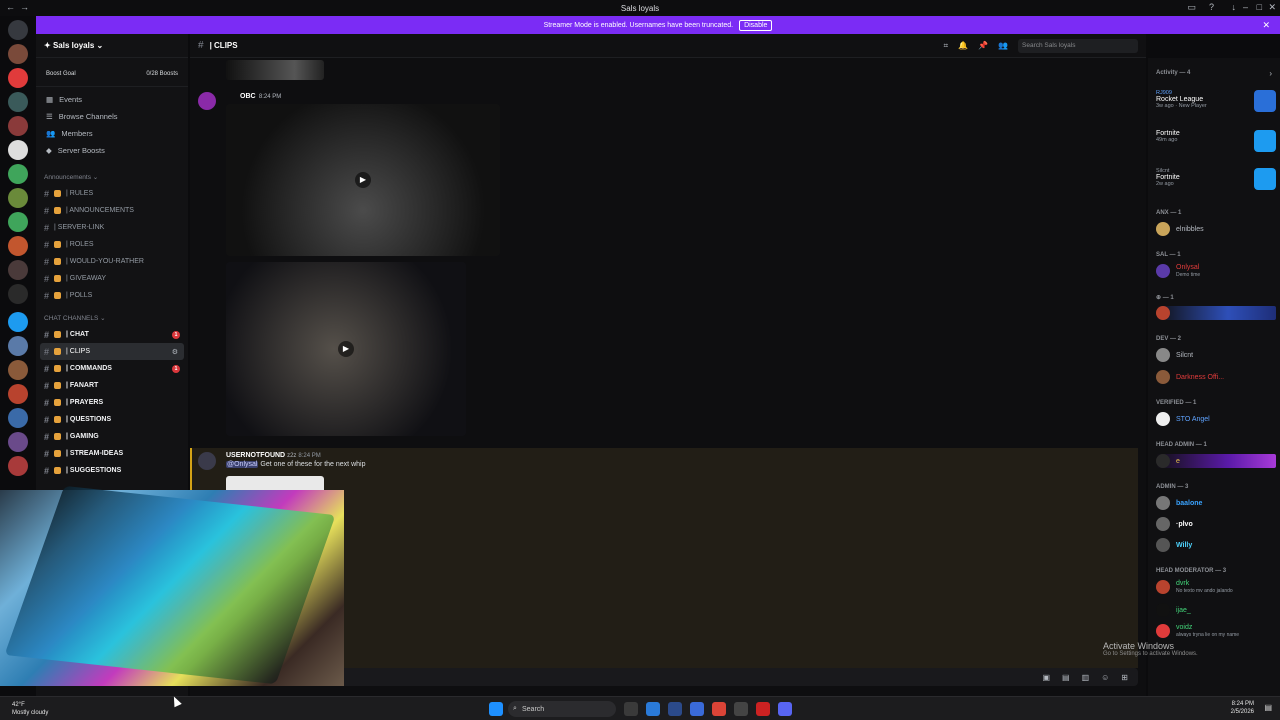 Image resolution: width=1280 pixels, height=720 pixels. Describe the element at coordinates (1259, 7) in the screenshot. I see `maximize-icon: □` at that location.